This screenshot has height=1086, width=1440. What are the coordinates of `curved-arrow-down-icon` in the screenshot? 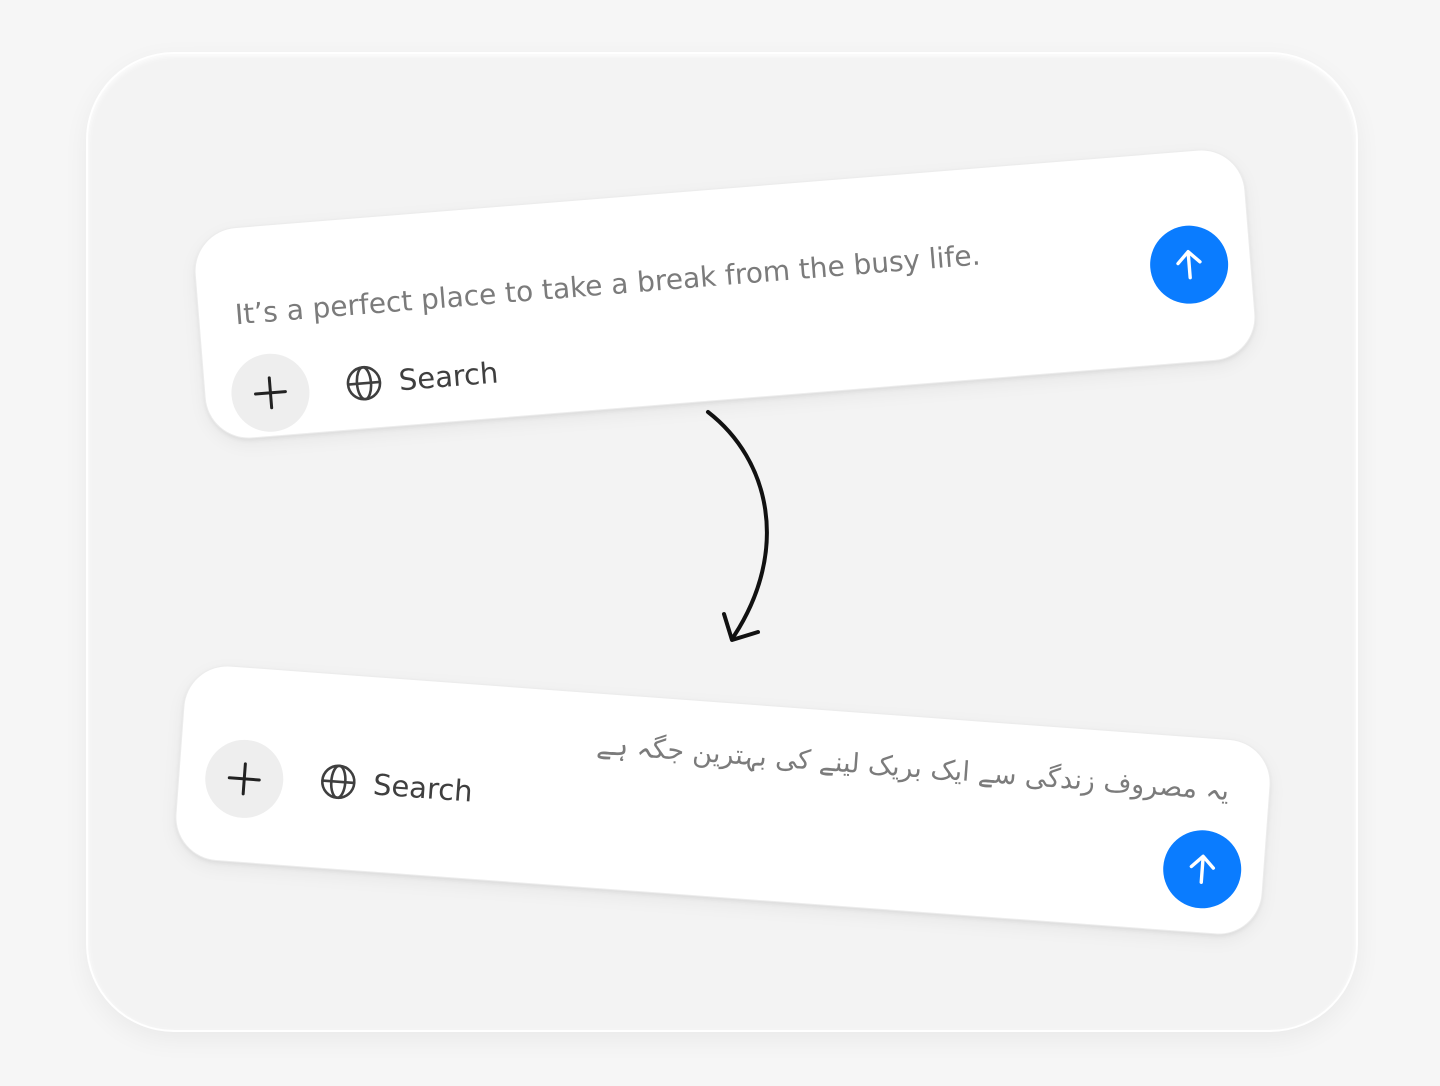 It's located at (737, 526).